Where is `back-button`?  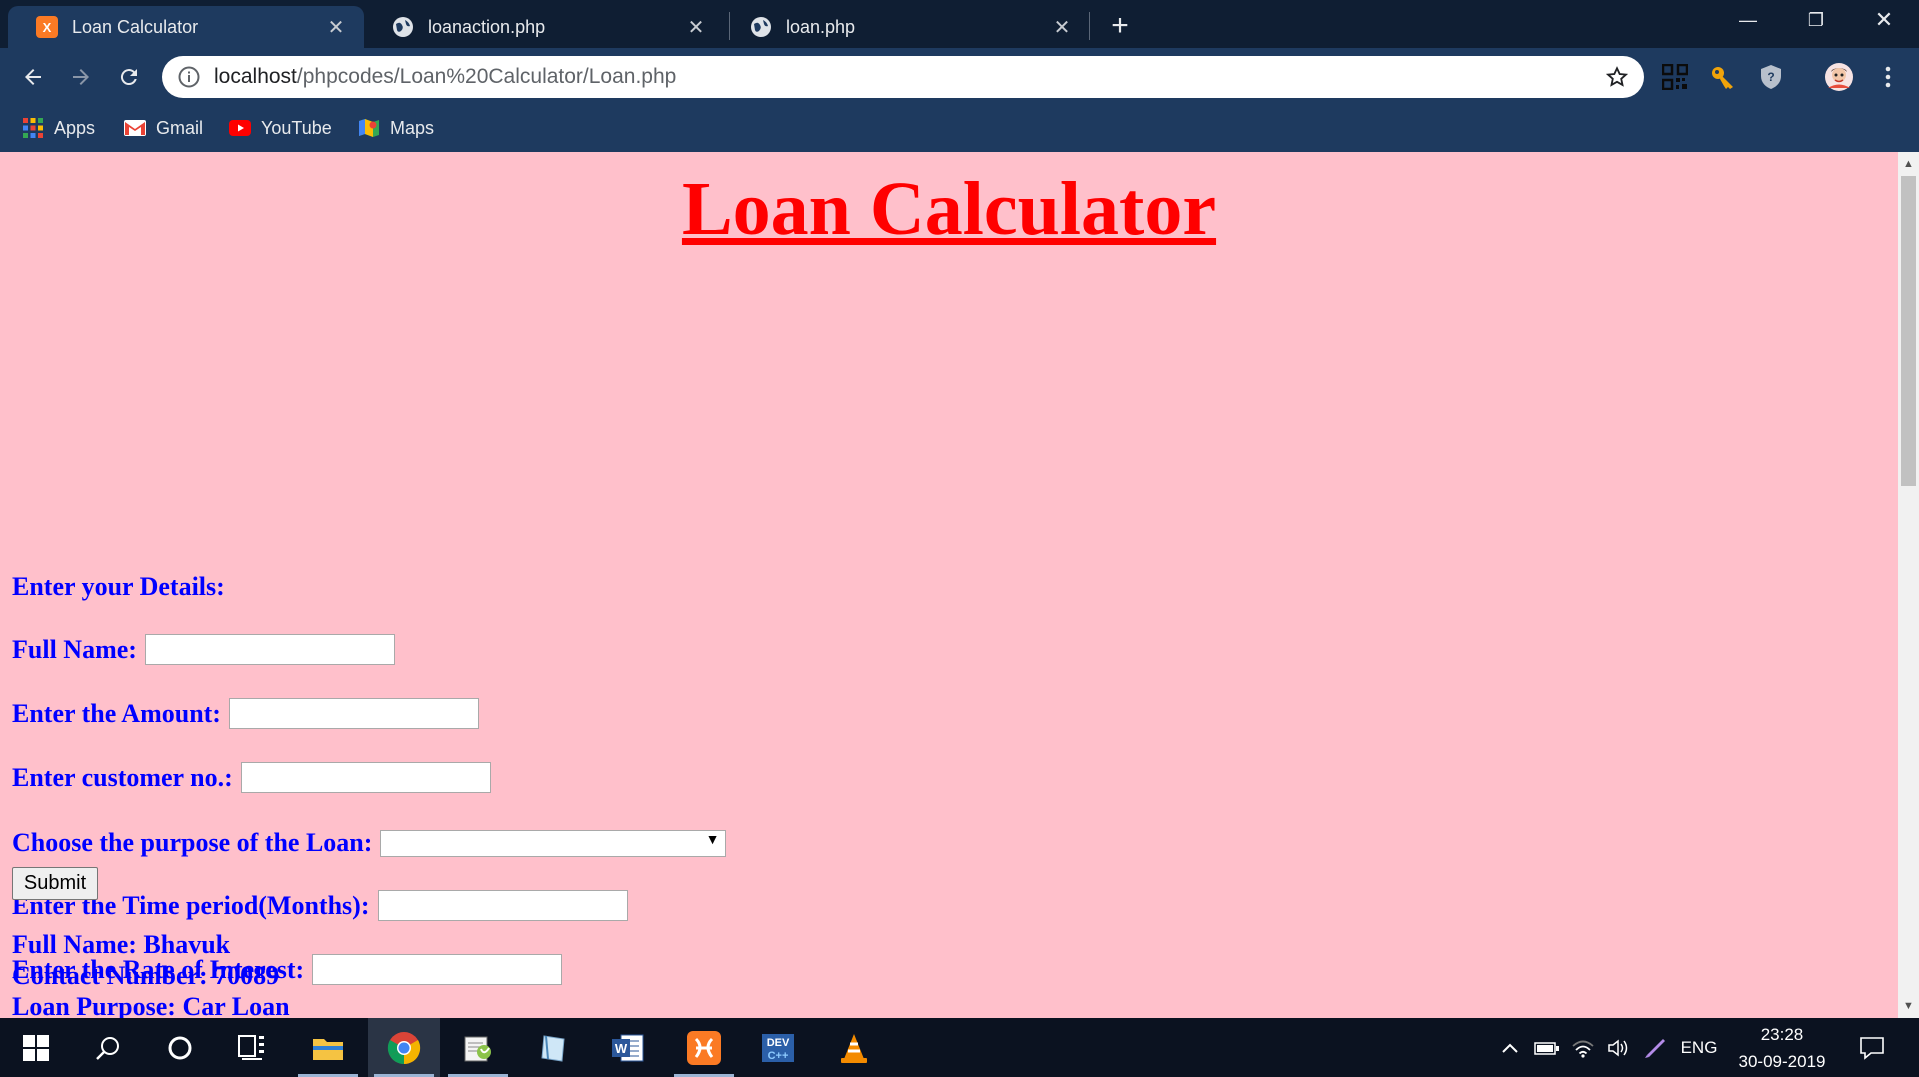 back-button is located at coordinates (33, 77).